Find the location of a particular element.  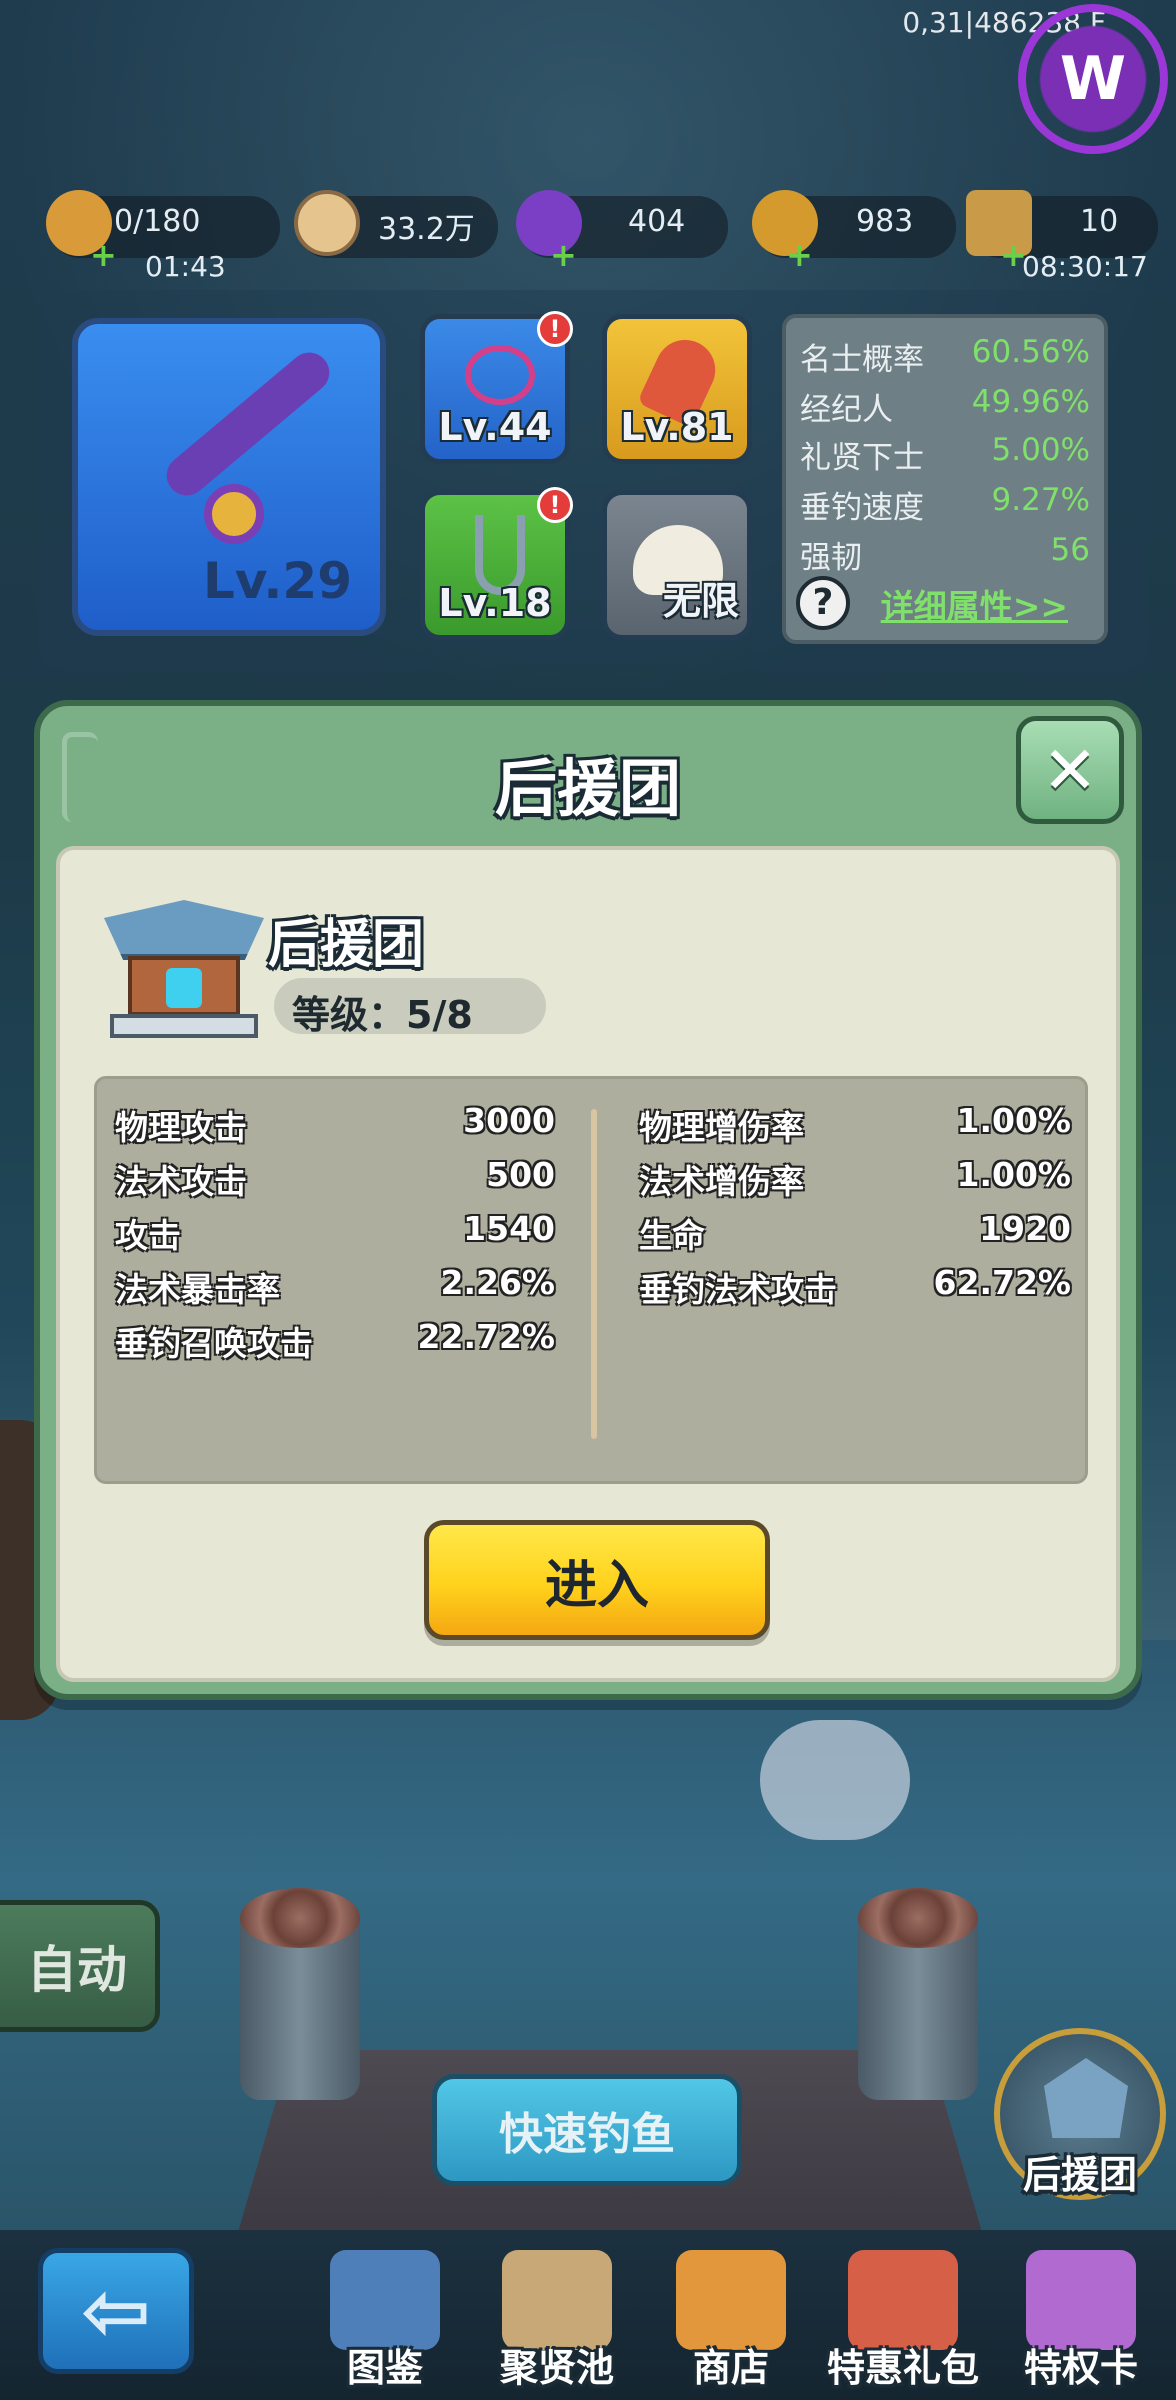

fishing-rod-icon is located at coordinates (248, 424).